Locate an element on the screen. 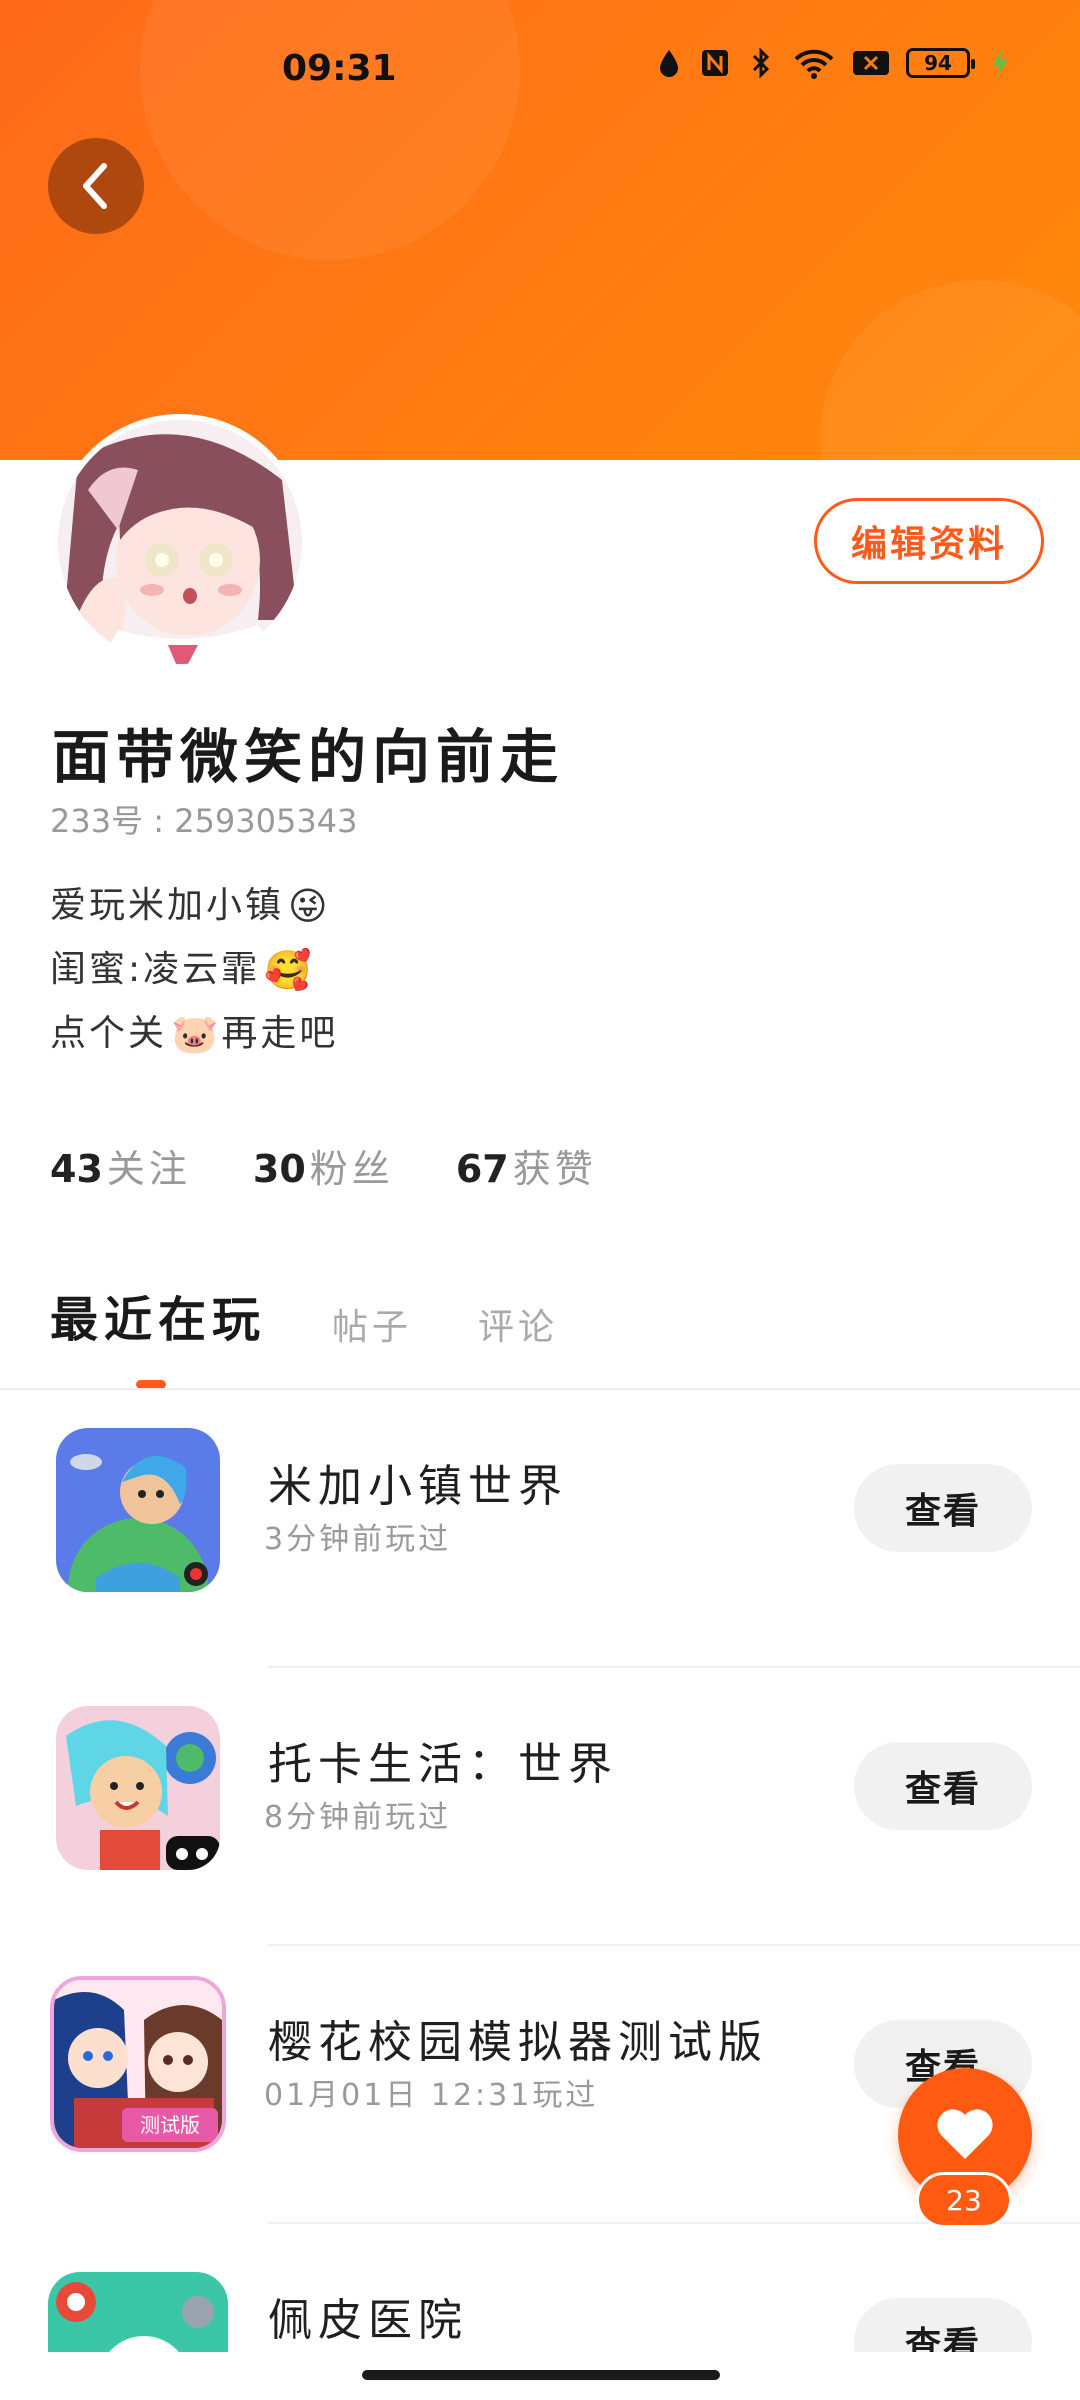  stat-label: 粉丝 is located at coordinates (351, 1169).